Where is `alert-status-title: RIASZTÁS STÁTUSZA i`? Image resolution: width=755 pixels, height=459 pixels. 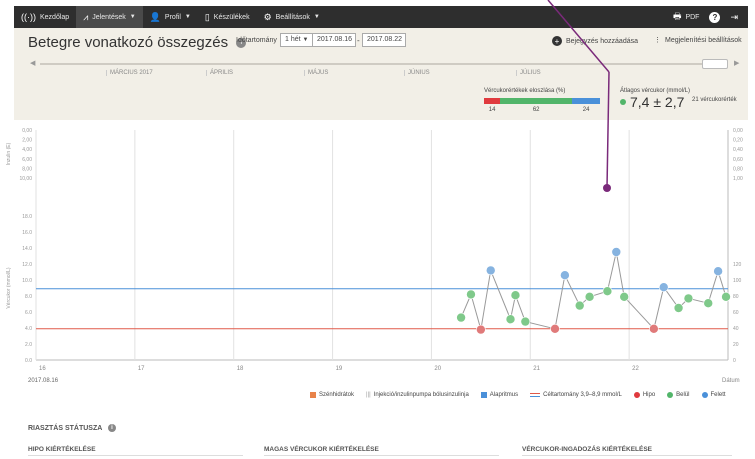 alert-status-title: RIASZTÁS STÁTUSZA i is located at coordinates (72, 428).